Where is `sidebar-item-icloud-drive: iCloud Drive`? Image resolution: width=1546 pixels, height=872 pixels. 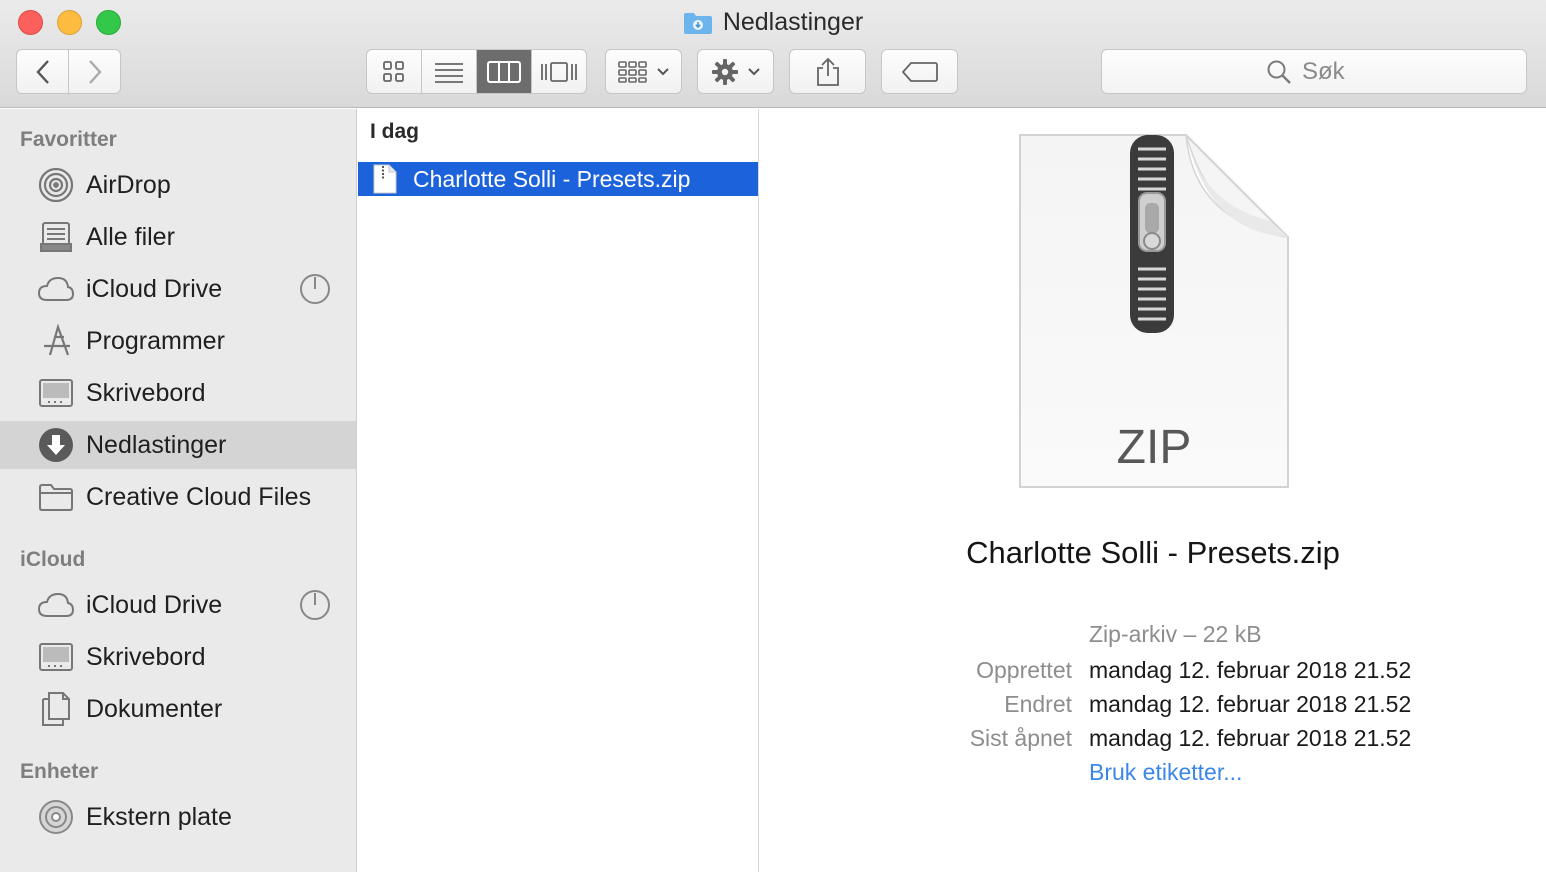 sidebar-item-icloud-drive: iCloud Drive is located at coordinates (178, 289).